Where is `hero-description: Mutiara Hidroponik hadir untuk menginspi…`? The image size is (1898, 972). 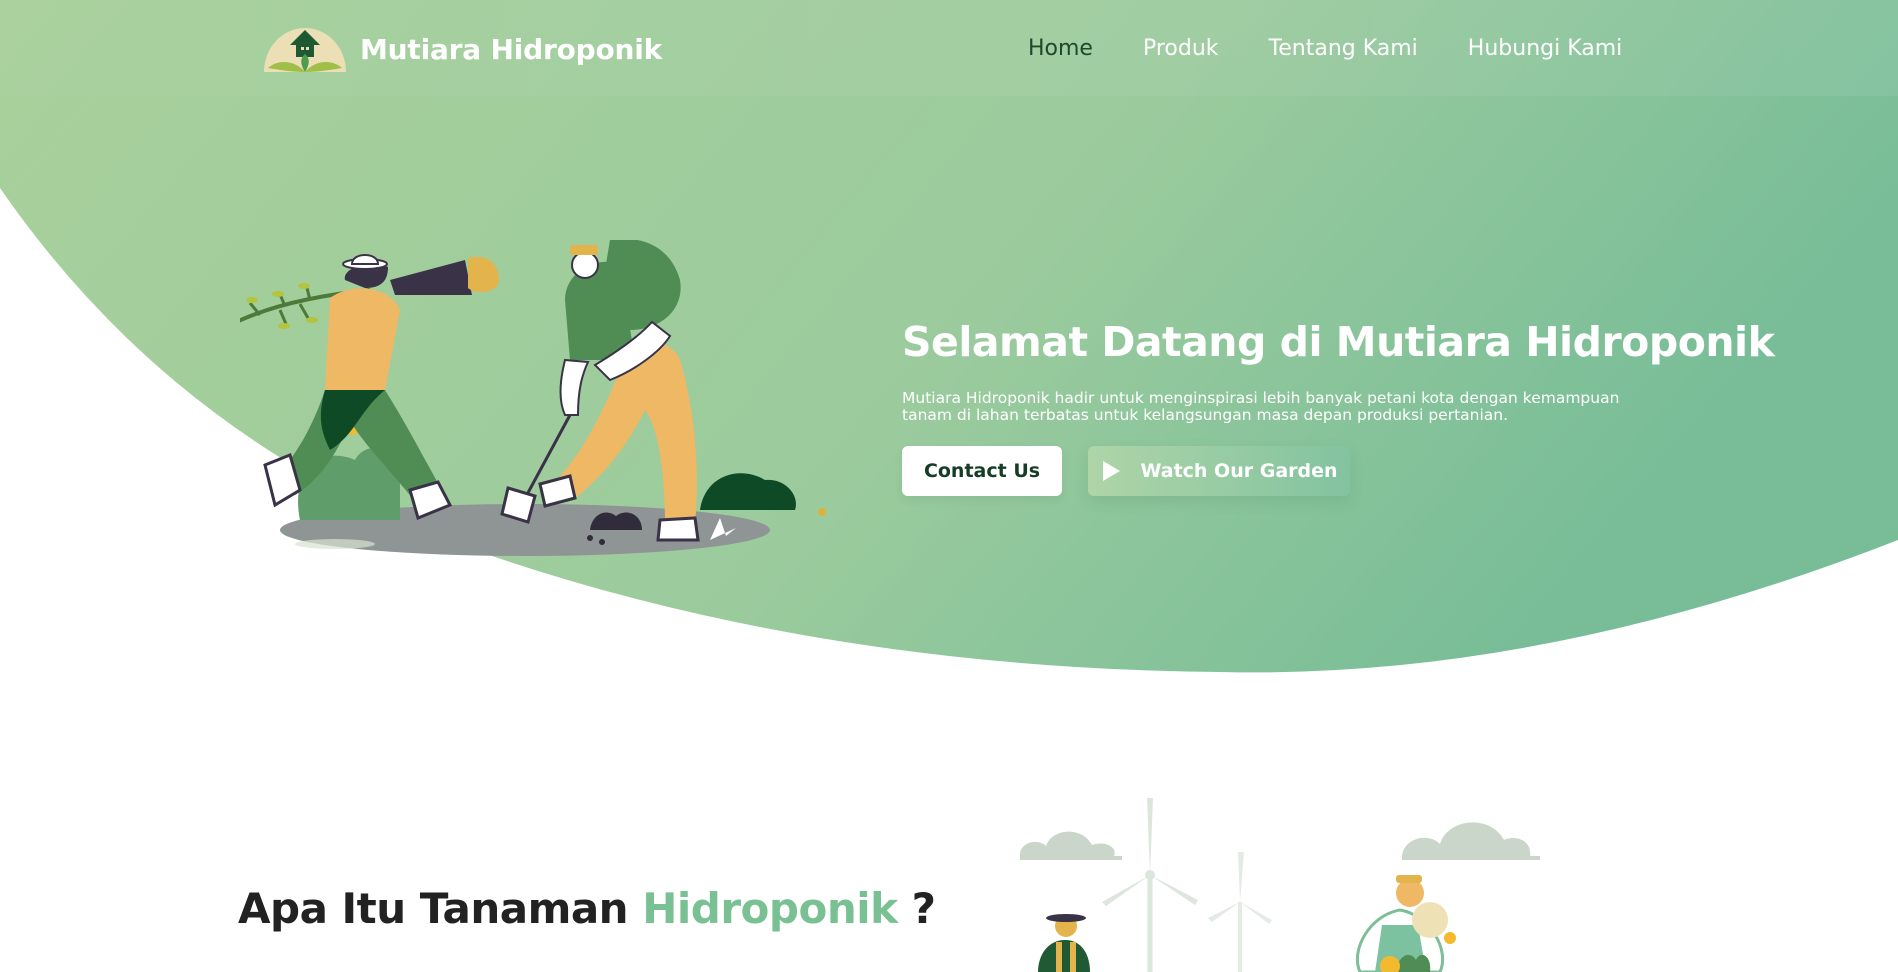 hero-description: Mutiara Hidroponik hadir untuk menginspi… is located at coordinates (1261, 406).